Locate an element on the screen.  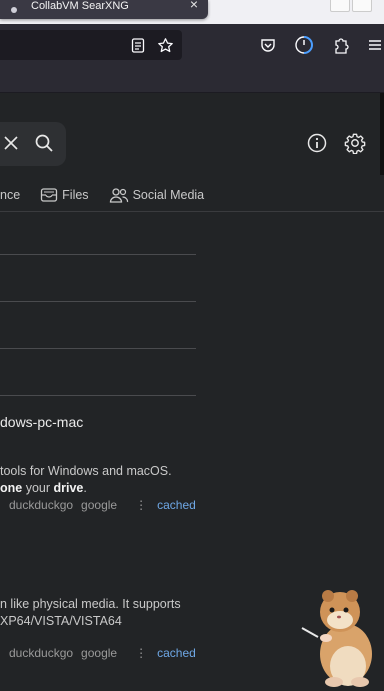
window-maximize-button is located at coordinates (362, 6).